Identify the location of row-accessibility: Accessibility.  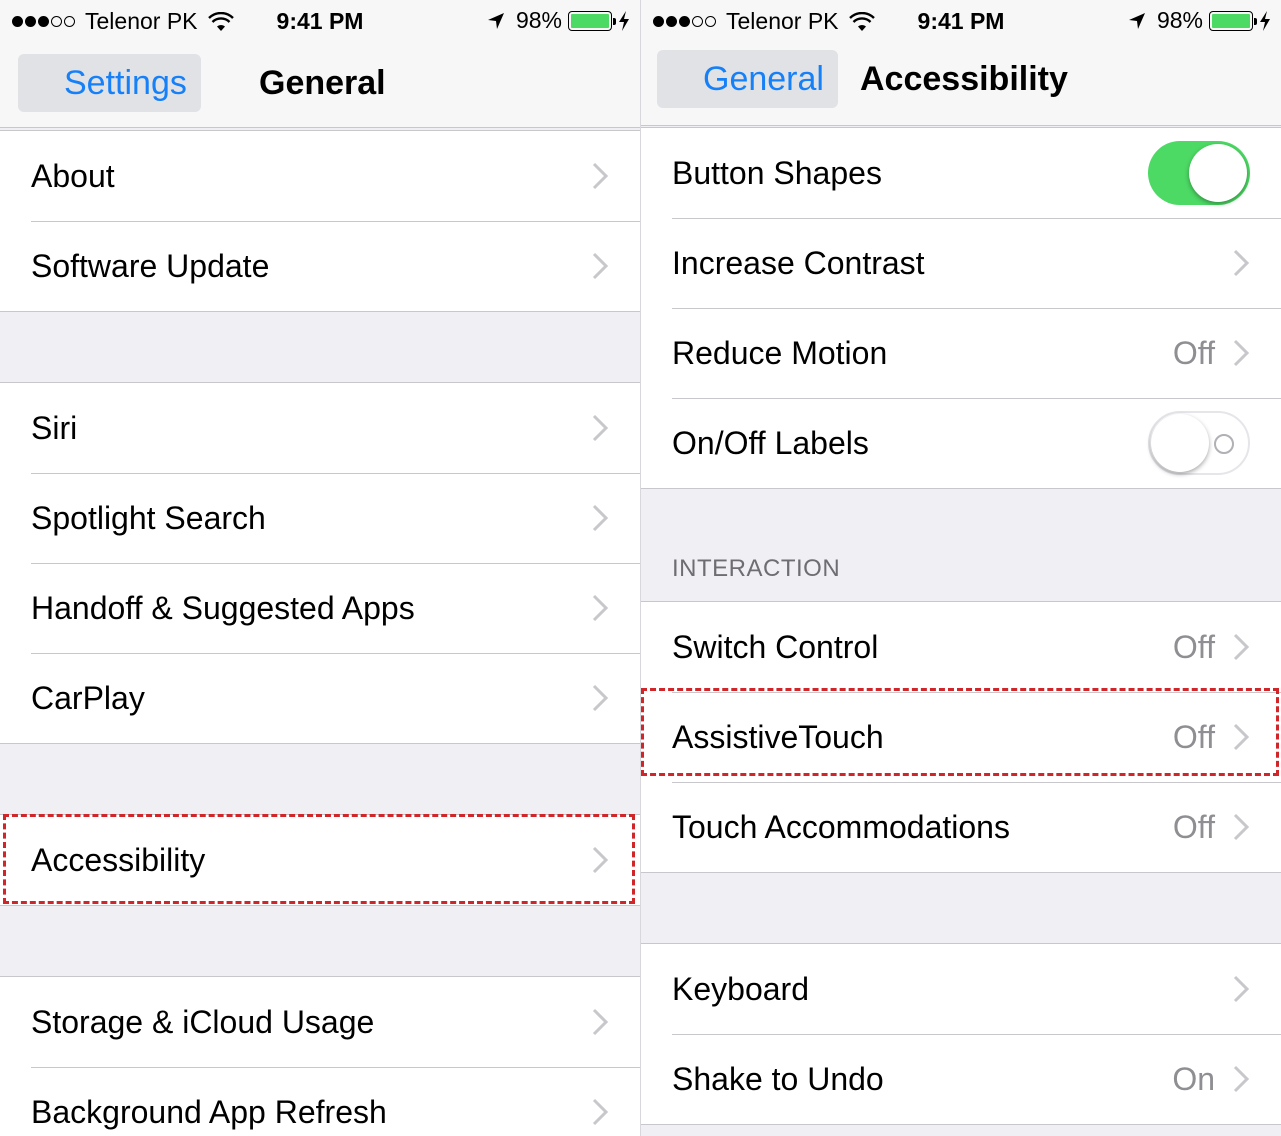
(320, 860).